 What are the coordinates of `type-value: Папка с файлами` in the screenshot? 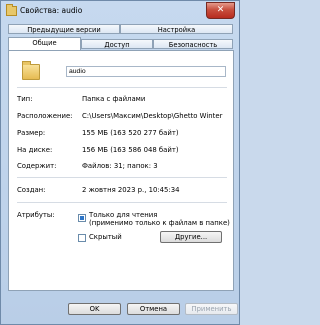 It's located at (114, 99).